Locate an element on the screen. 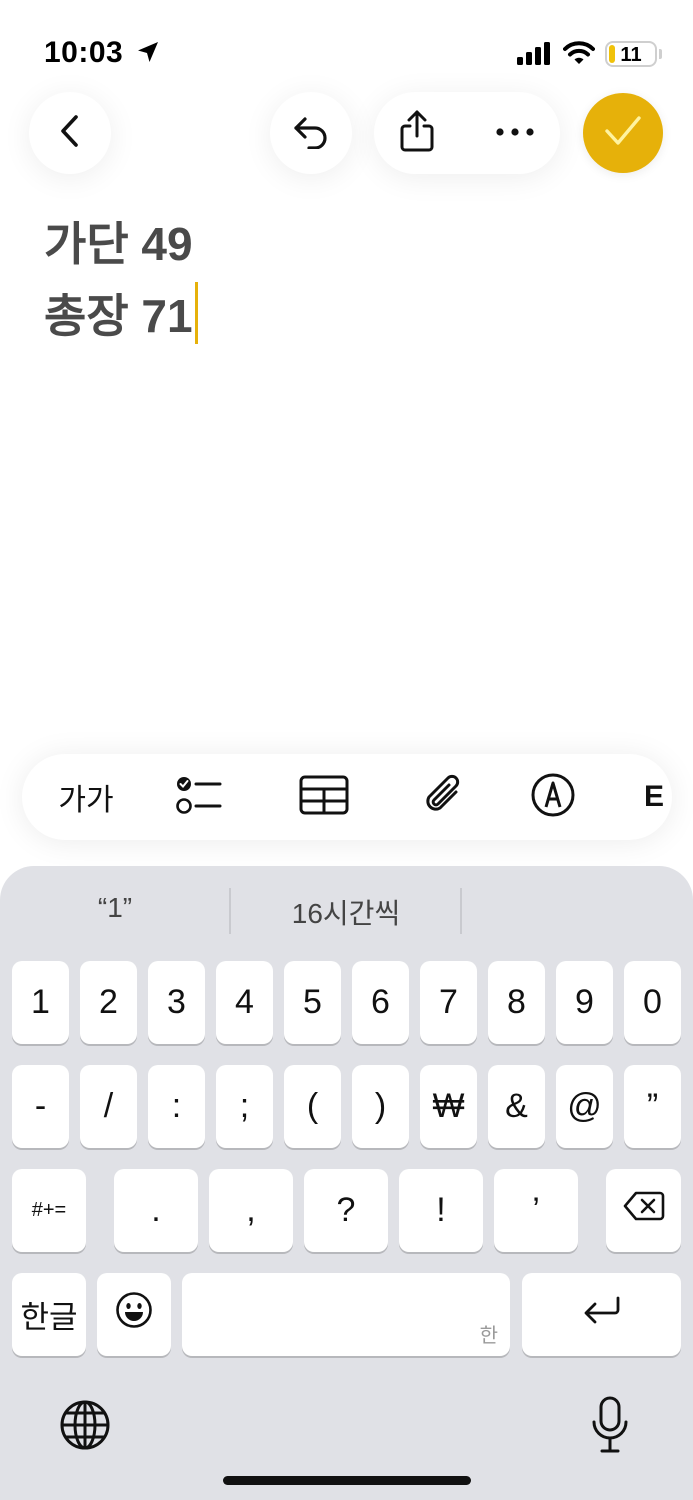  text-caret is located at coordinates (196, 313).